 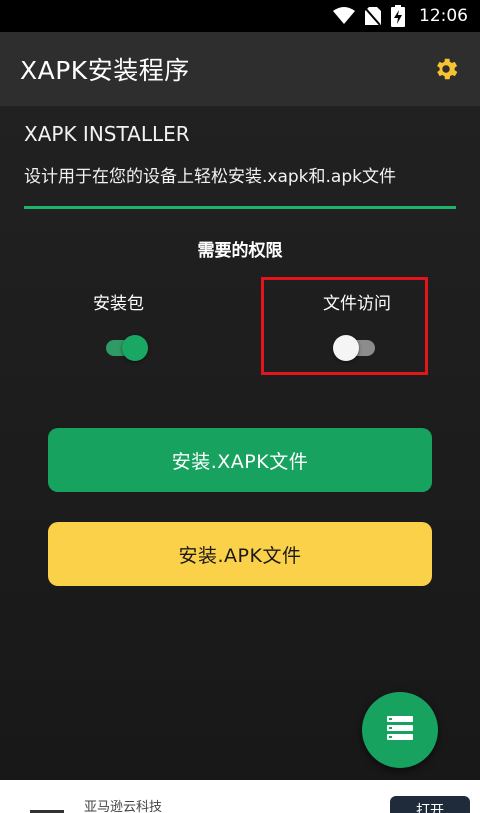 I want to click on file-list-icon, so click(x=400, y=730).